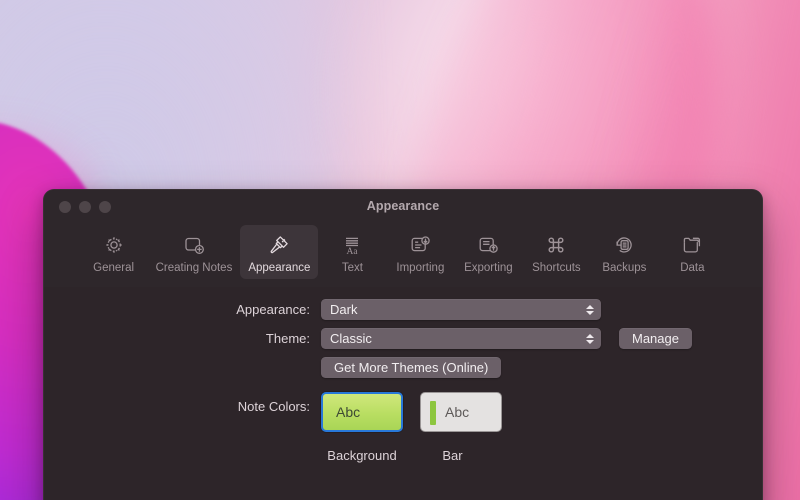  I want to click on toolbar-item-appearance: Appearance, so click(279, 252).